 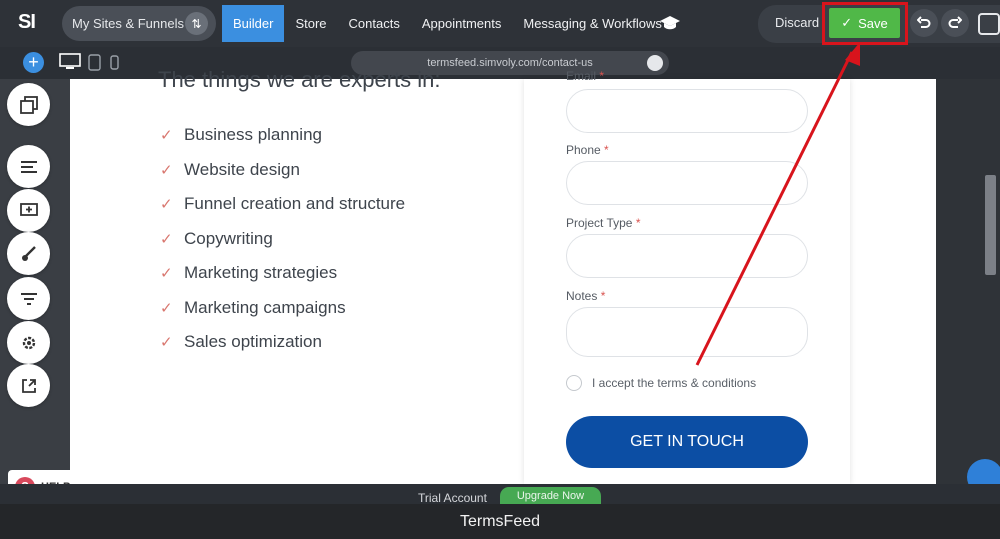 What do you see at coordinates (873, 23) in the screenshot?
I see `save-button-label: Save` at bounding box center [873, 23].